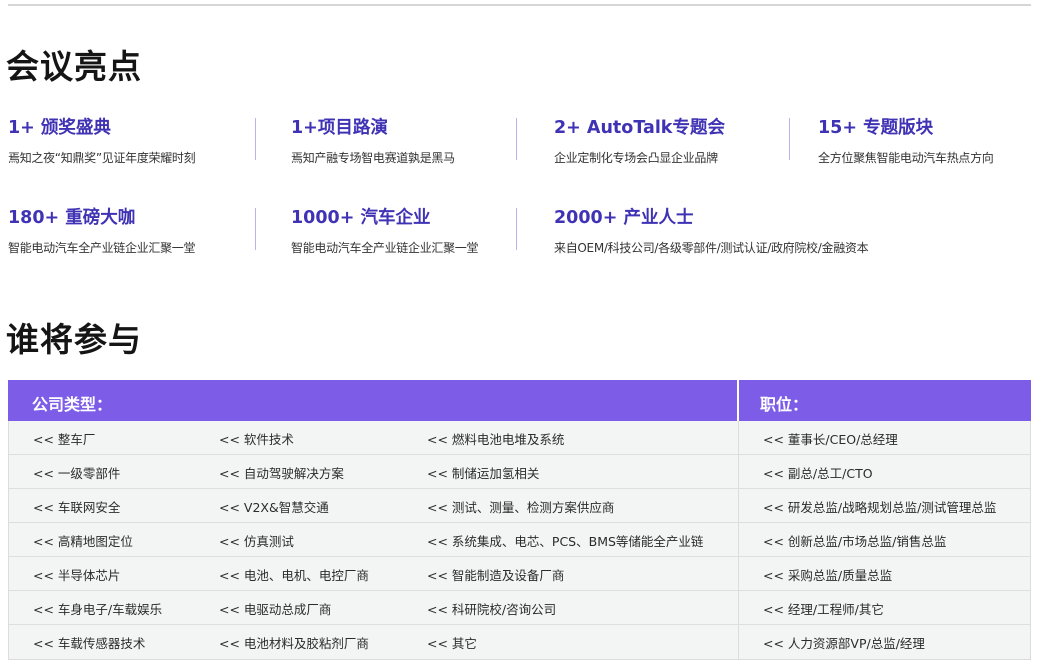 Image resolution: width=1037 pixels, height=665 pixels. Describe the element at coordinates (256, 439) in the screenshot. I see `company-type-cell: << 软件技术` at that location.